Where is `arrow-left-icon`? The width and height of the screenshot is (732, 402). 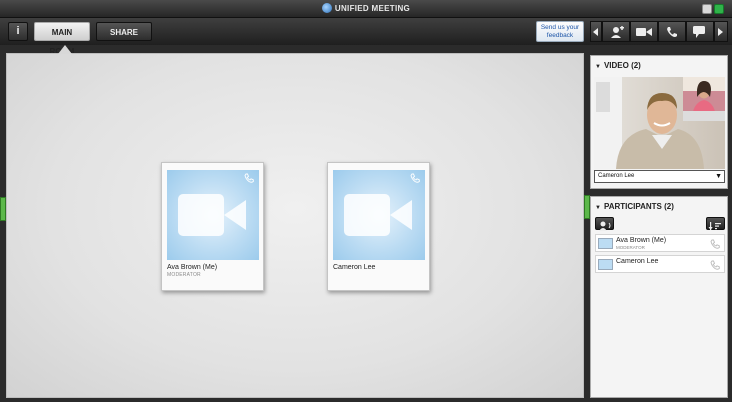
arrow-left-icon is located at coordinates (595, 31).